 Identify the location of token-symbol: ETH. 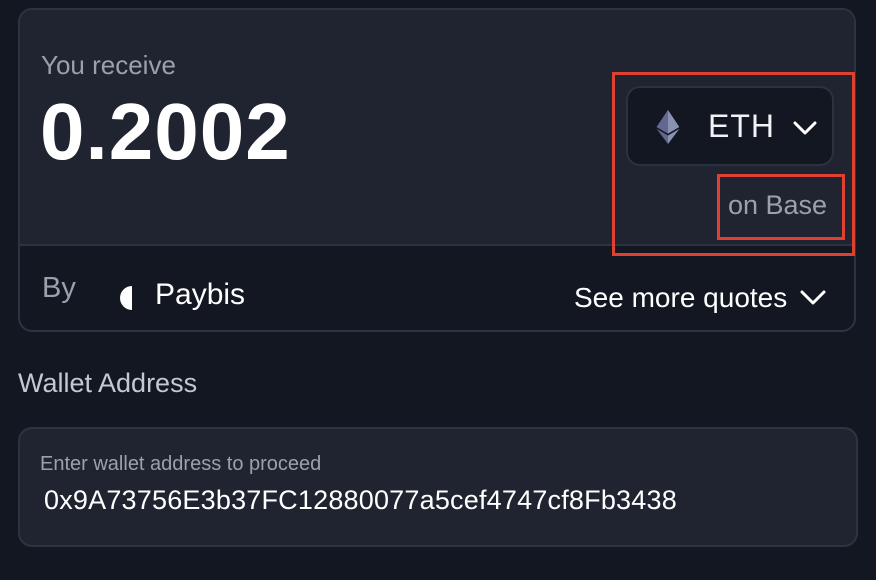
(741, 126).